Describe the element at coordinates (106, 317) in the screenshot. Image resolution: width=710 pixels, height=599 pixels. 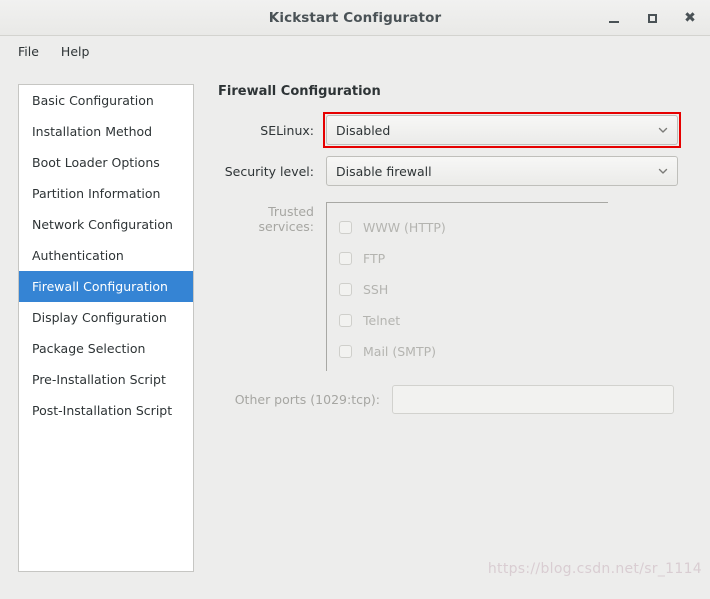
I see `sidebar-item-display-configuration: Display Configuration` at that location.